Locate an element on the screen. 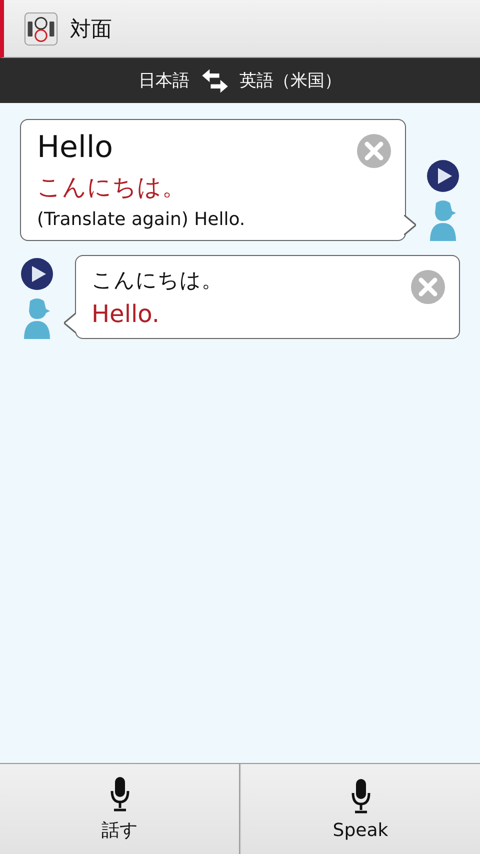 The width and height of the screenshot is (480, 854). screen-title: 対面 is located at coordinates (91, 29).